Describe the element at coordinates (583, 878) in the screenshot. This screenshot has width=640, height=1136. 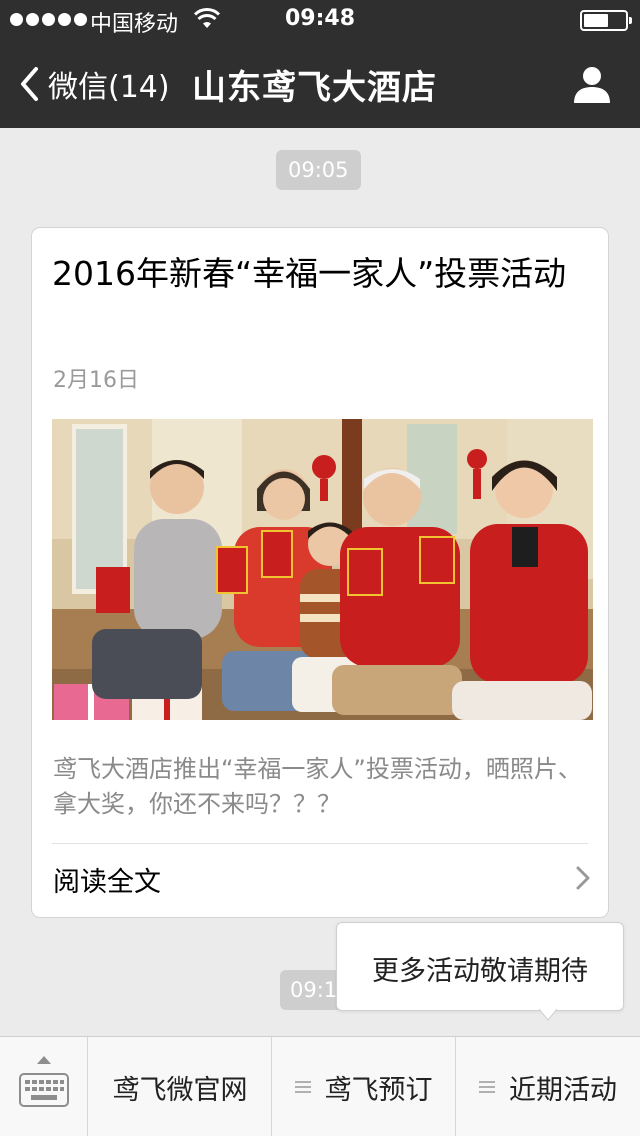
I see `chevron-right-icon` at that location.